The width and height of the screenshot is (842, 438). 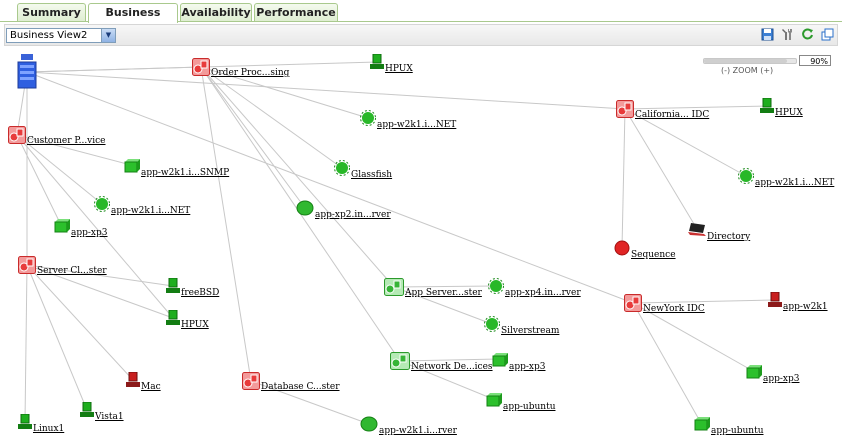 What do you see at coordinates (667, 363) in the screenshot?
I see `link-newyork-idc-to-app-ubuntu-right` at bounding box center [667, 363].